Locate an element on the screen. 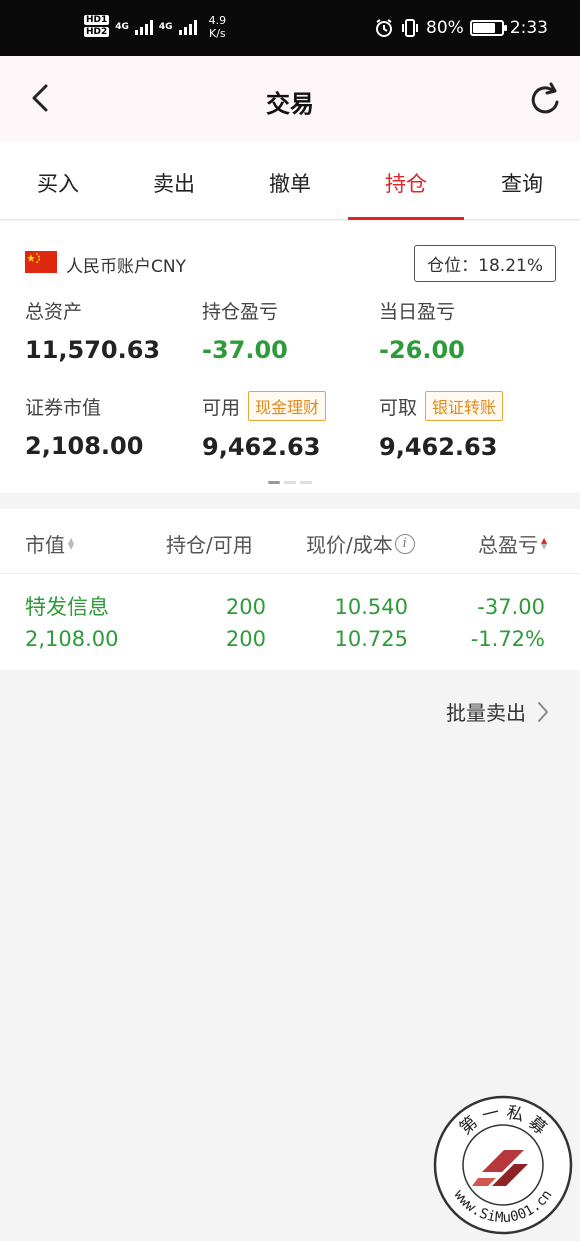 This screenshot has width=580, height=1241. status-bar: HD1 HD2 4G 4G 4.9 K/s 80% 2:33 is located at coordinates (290, 28).